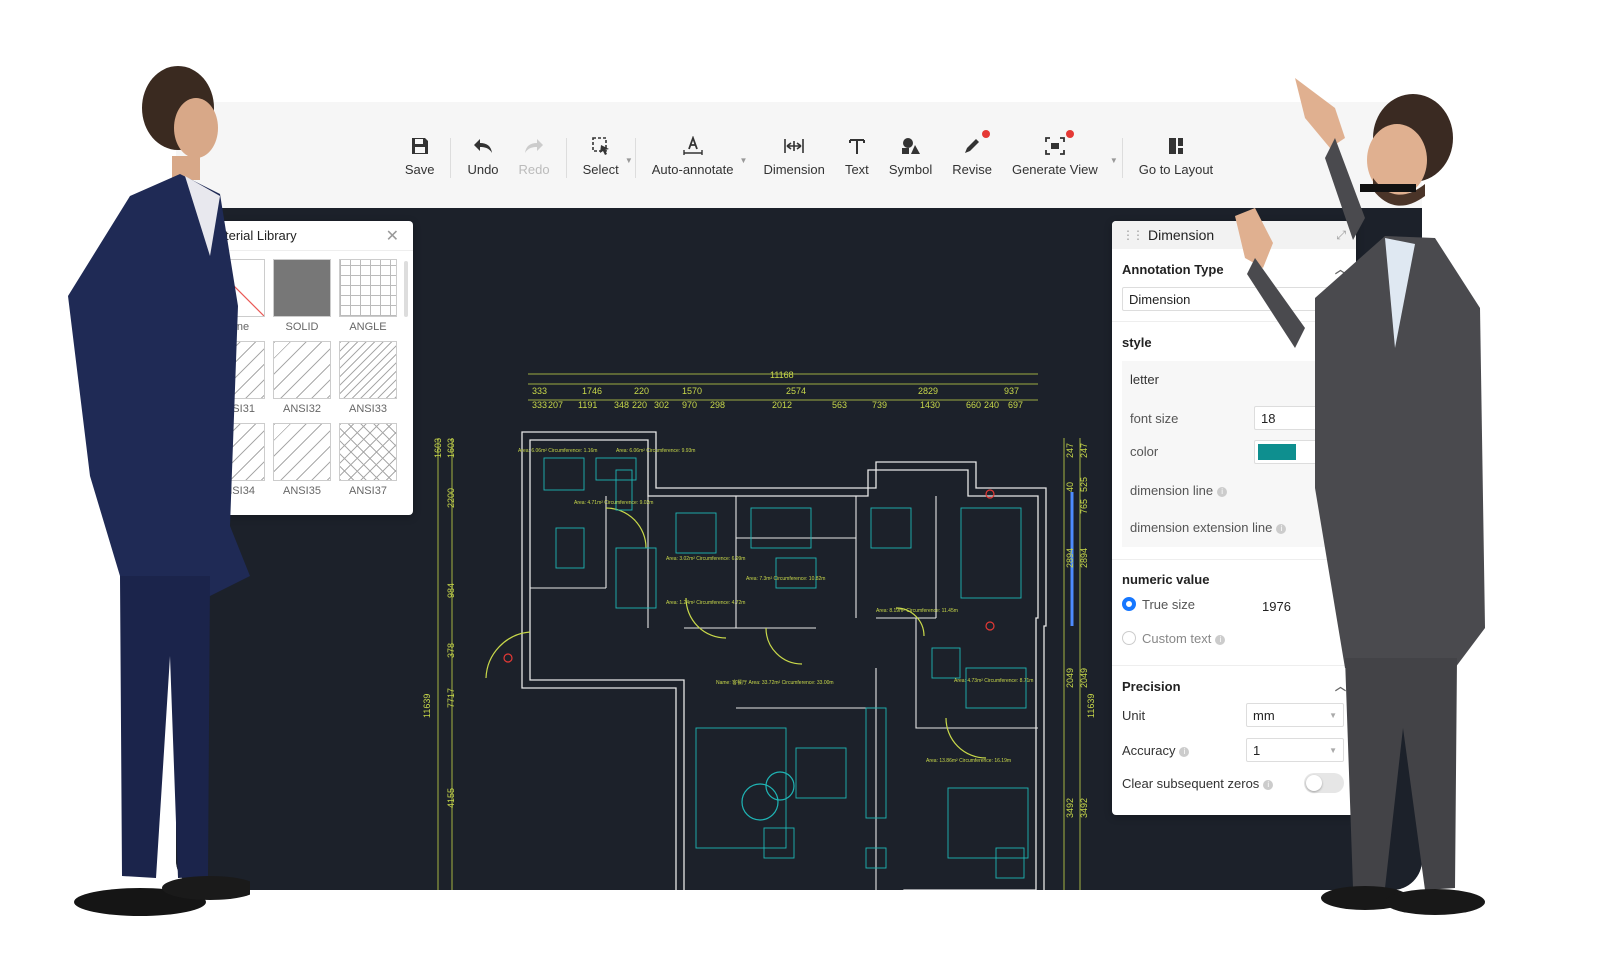  I want to click on material-item: ANSI33, so click(368, 379).